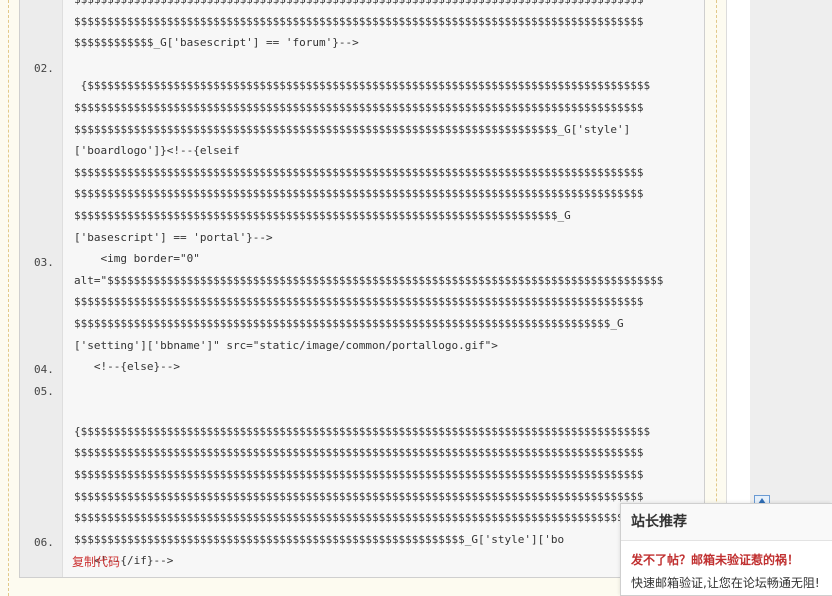 The height and width of the screenshot is (596, 832). I want to click on line-number: 02., so click(44, 68).